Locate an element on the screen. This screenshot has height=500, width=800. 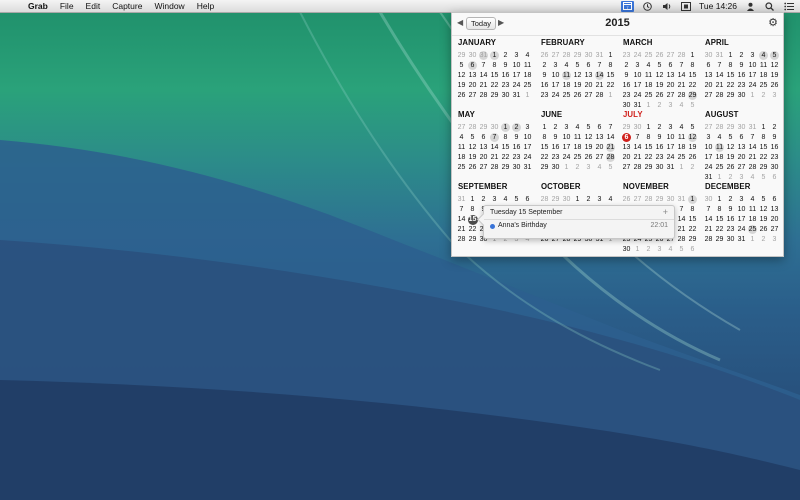
day-cell: 5 is located at coordinates (681, 250).